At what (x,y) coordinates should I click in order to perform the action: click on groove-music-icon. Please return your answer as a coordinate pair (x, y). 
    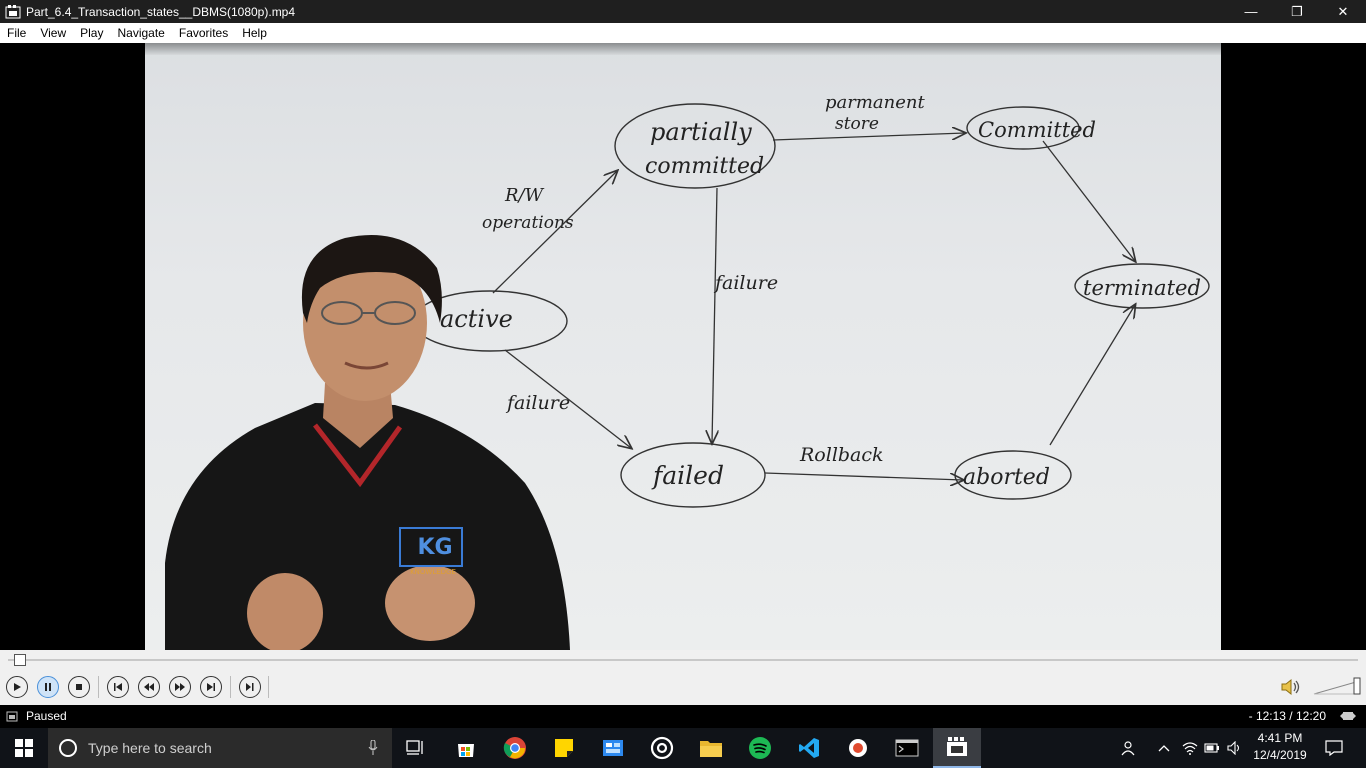
    Looking at the image, I should click on (662, 748).